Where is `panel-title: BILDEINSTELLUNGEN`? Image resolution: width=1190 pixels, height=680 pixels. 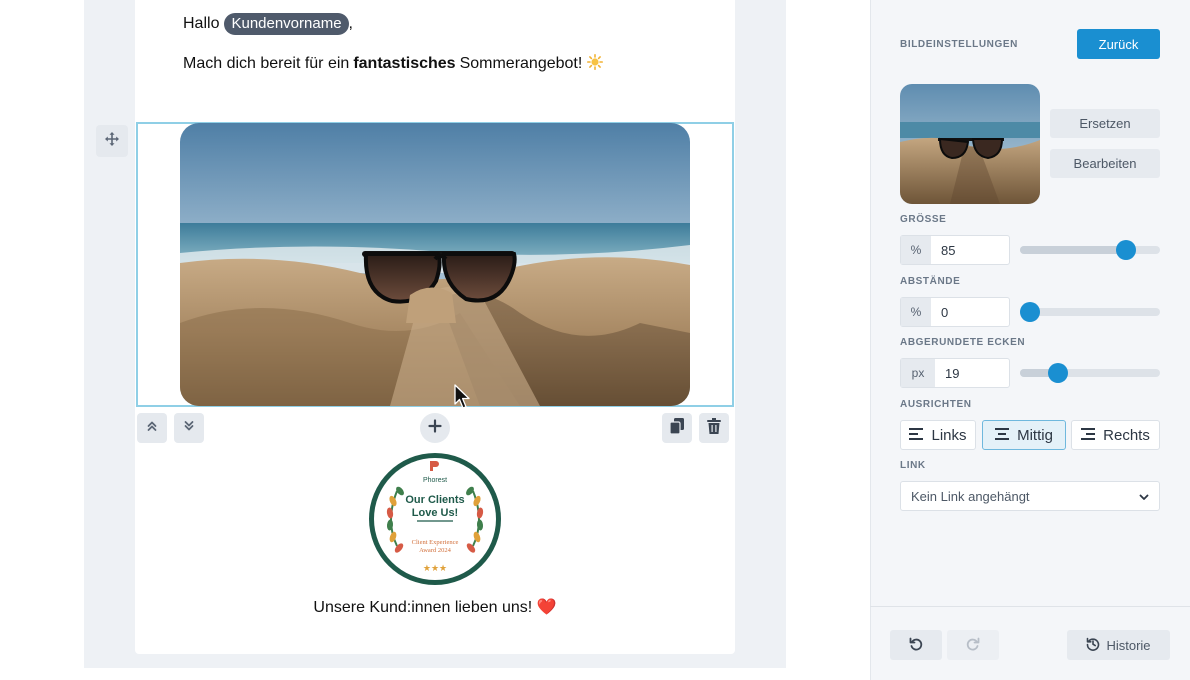
panel-title: BILDEINSTELLUNGEN is located at coordinates (959, 44).